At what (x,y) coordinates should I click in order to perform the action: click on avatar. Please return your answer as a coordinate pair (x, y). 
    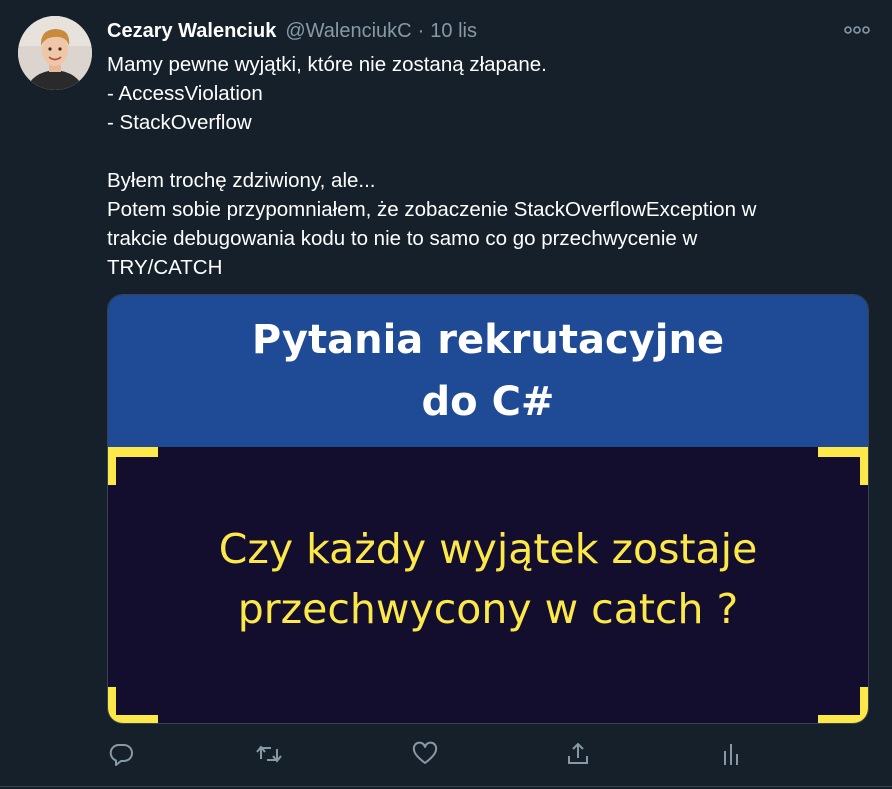
    Looking at the image, I should click on (55, 53).